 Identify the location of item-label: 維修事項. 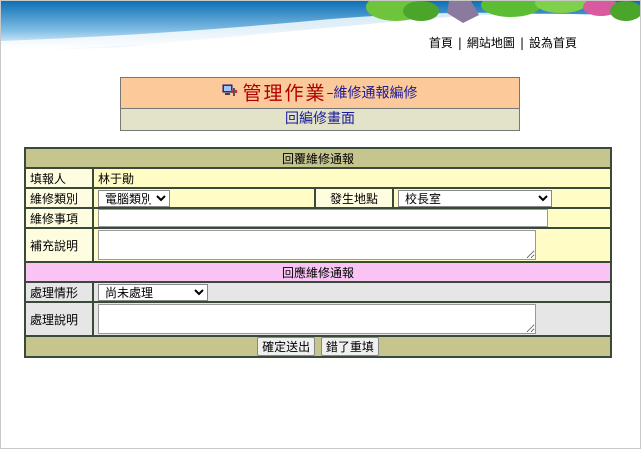
(59, 218).